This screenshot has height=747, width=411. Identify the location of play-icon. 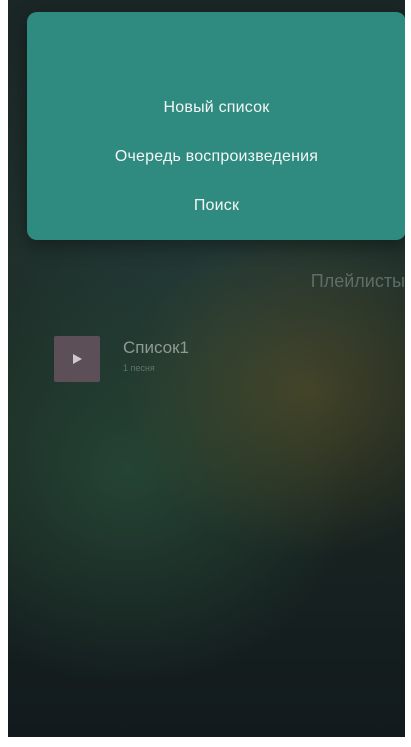
(77, 359).